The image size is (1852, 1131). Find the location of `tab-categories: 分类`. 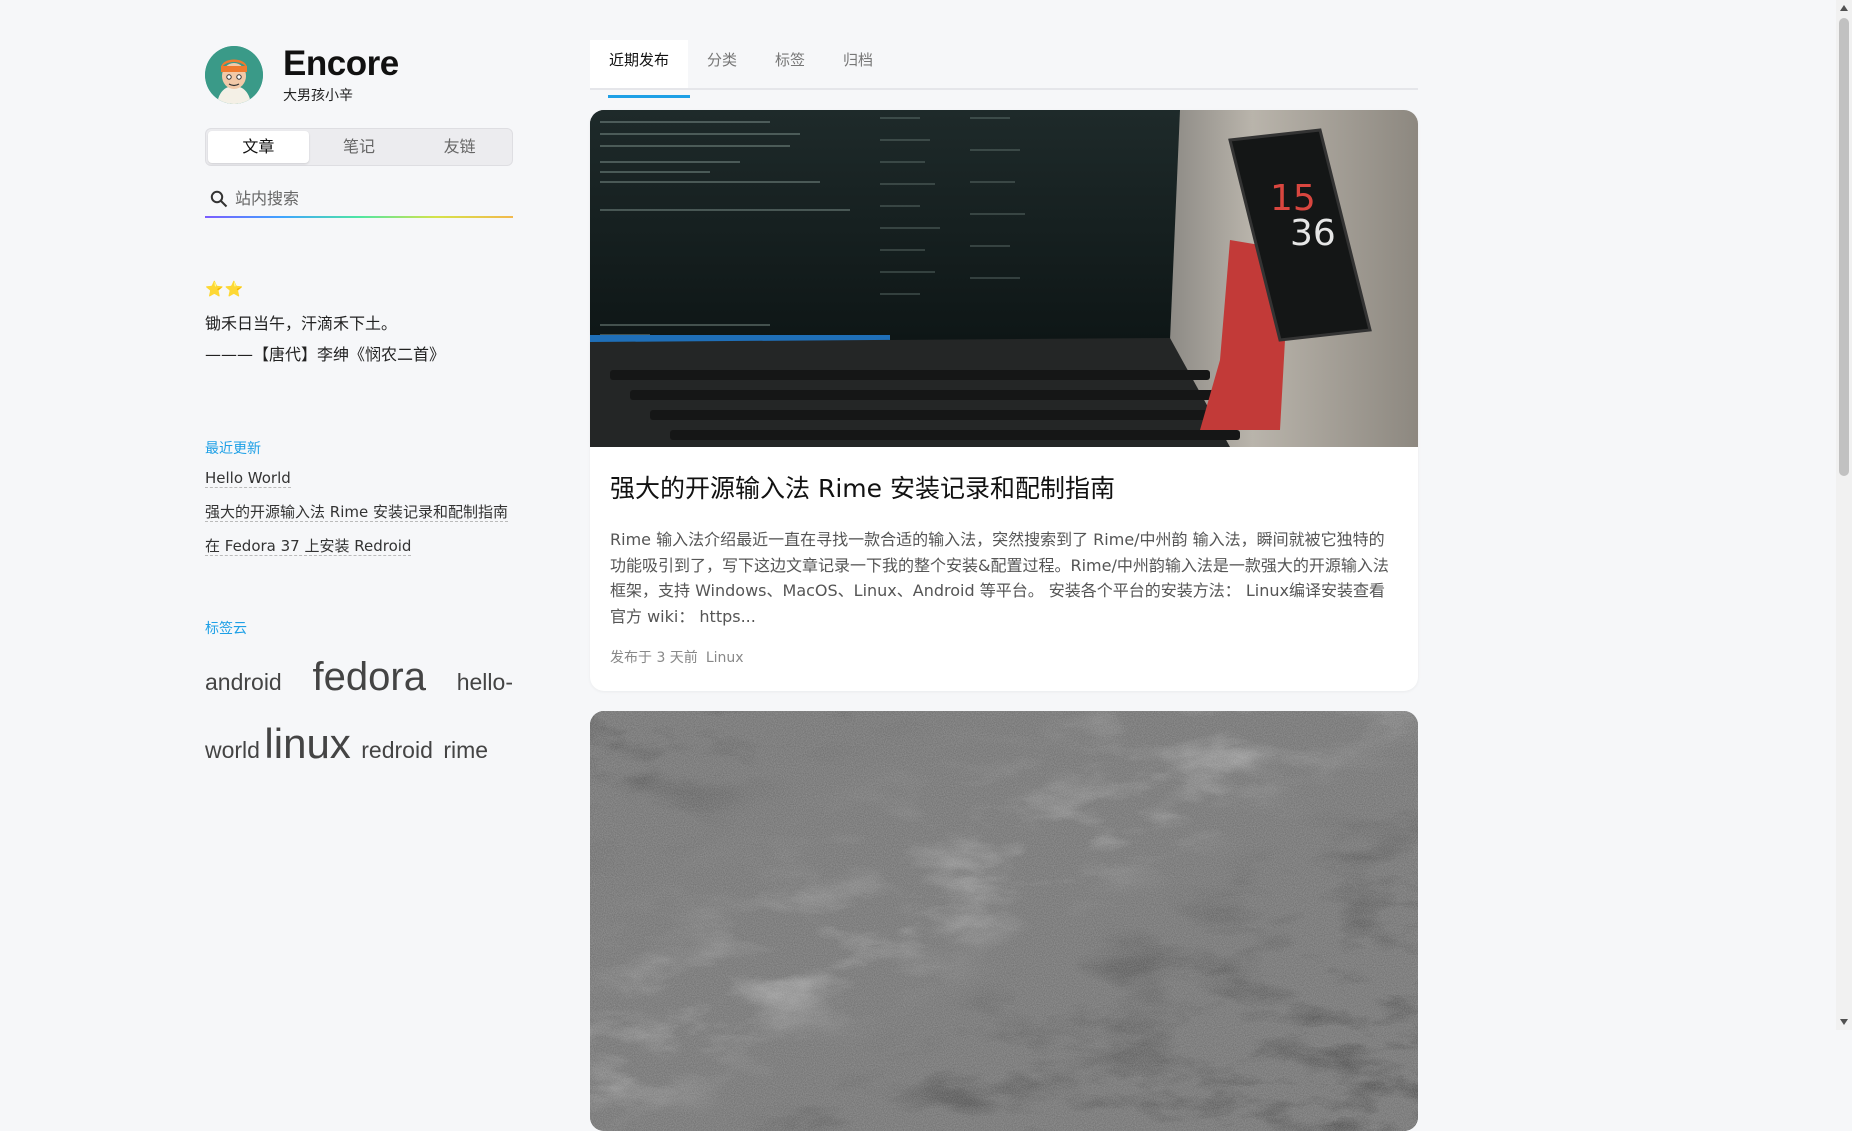

tab-categories: 分类 is located at coordinates (722, 64).